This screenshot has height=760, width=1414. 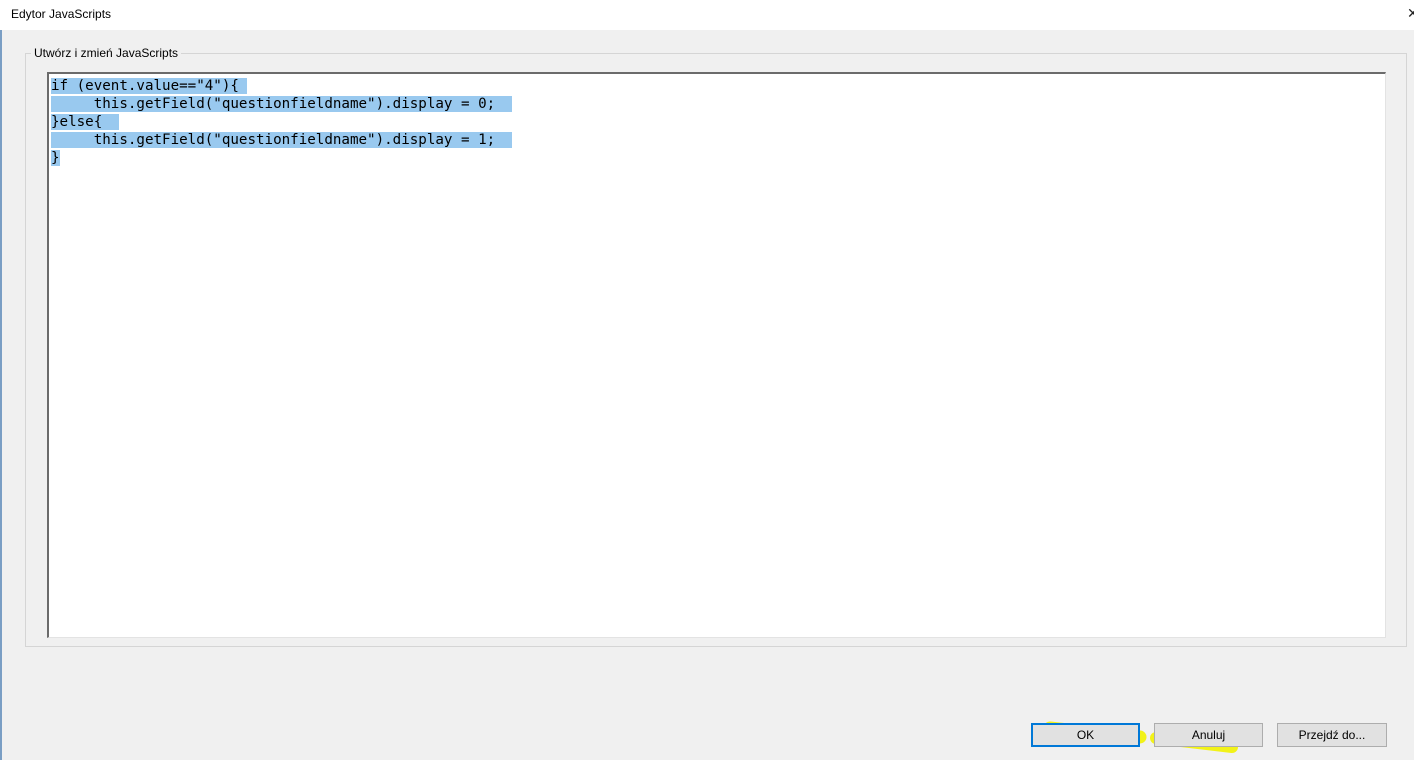 What do you see at coordinates (149, 86) in the screenshot?
I see `selected-text: if (event.value=="4"){` at bounding box center [149, 86].